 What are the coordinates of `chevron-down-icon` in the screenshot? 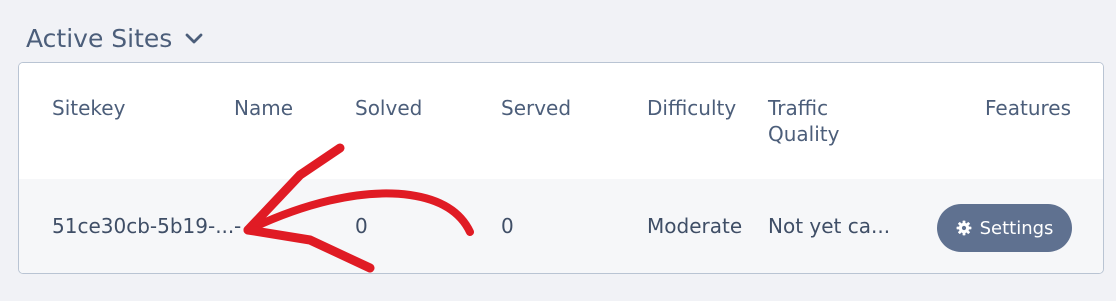 It's located at (194, 38).